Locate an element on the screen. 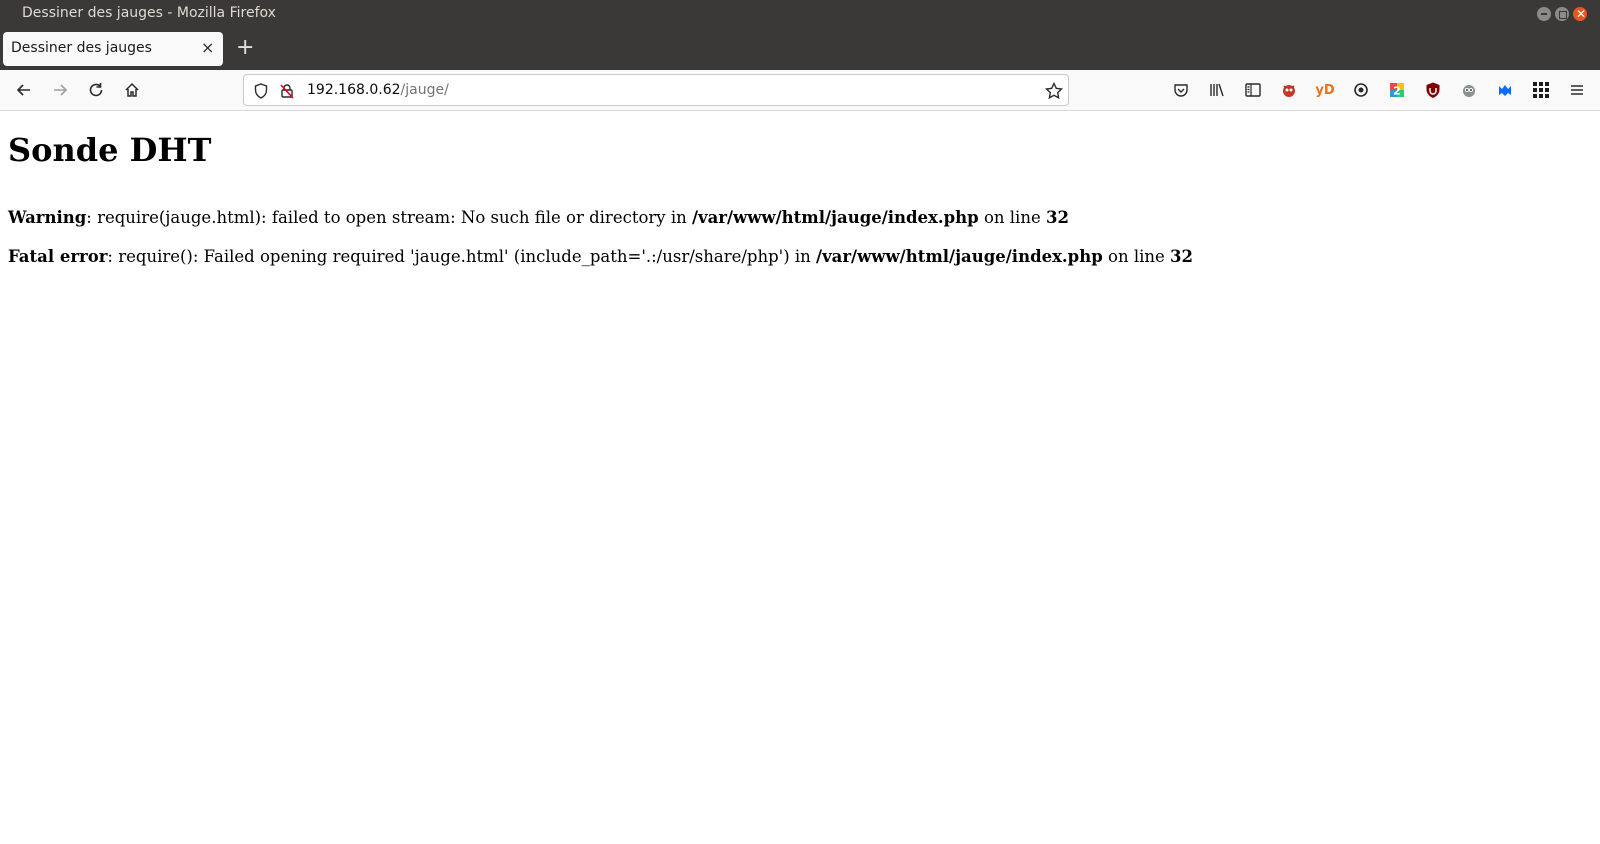  menu-button is located at coordinates (1577, 90).